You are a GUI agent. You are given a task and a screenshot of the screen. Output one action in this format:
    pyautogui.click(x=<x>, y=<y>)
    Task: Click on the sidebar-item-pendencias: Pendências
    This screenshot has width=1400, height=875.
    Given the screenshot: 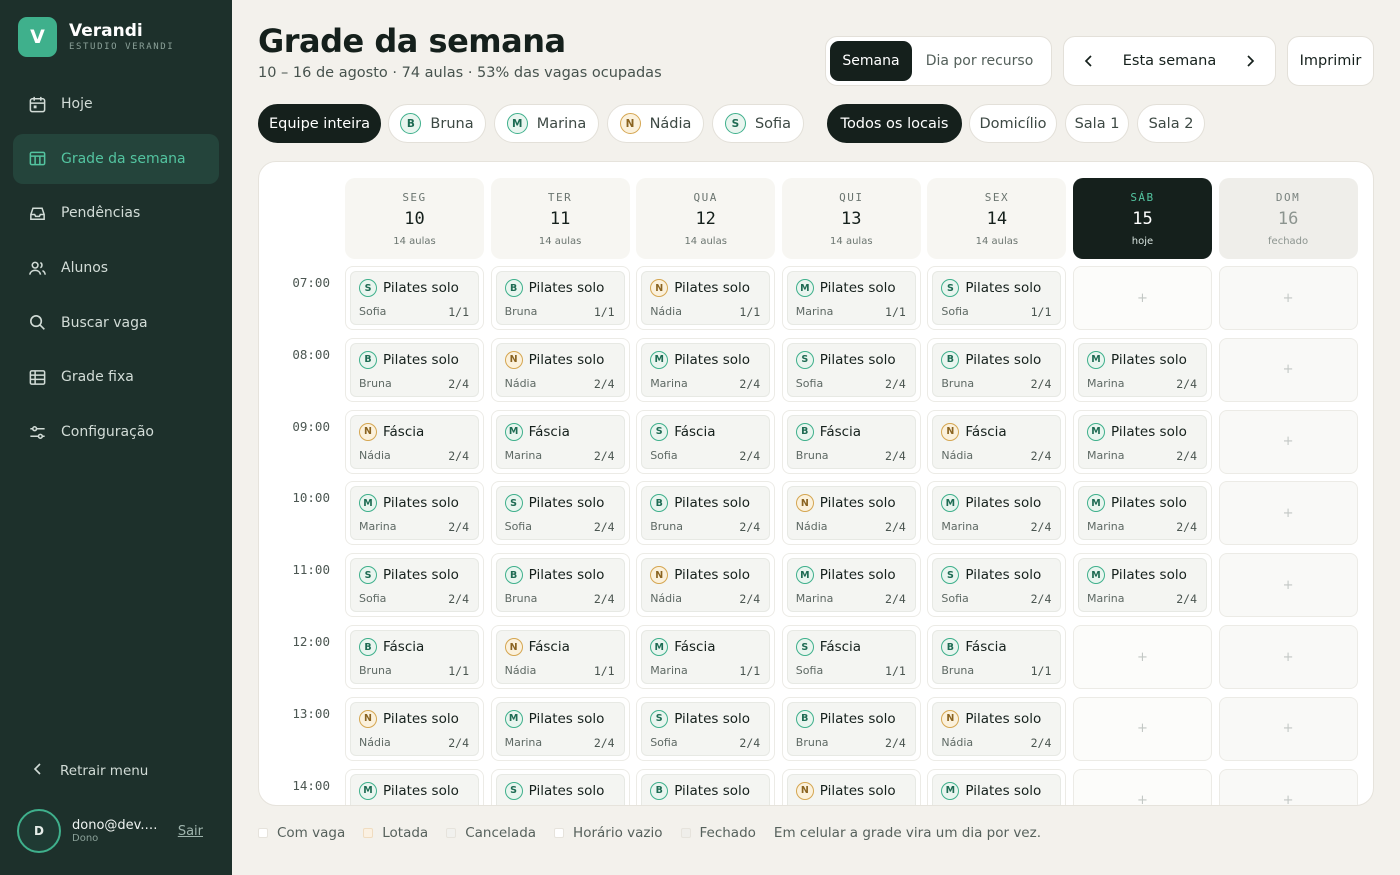 What is the action you would take?
    pyautogui.click(x=116, y=213)
    